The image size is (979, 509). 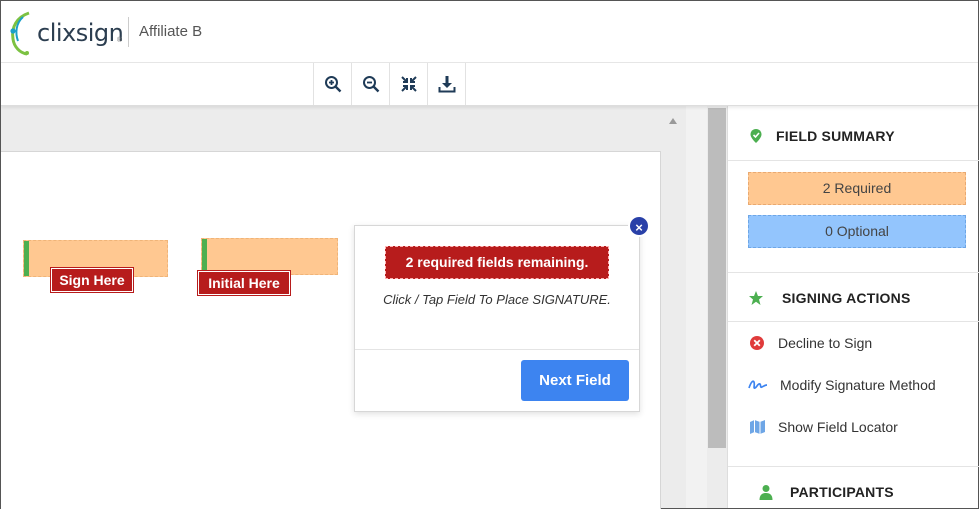 What do you see at coordinates (497, 262) in the screenshot?
I see `required-fields-alert: 2 required fields remaining.` at bounding box center [497, 262].